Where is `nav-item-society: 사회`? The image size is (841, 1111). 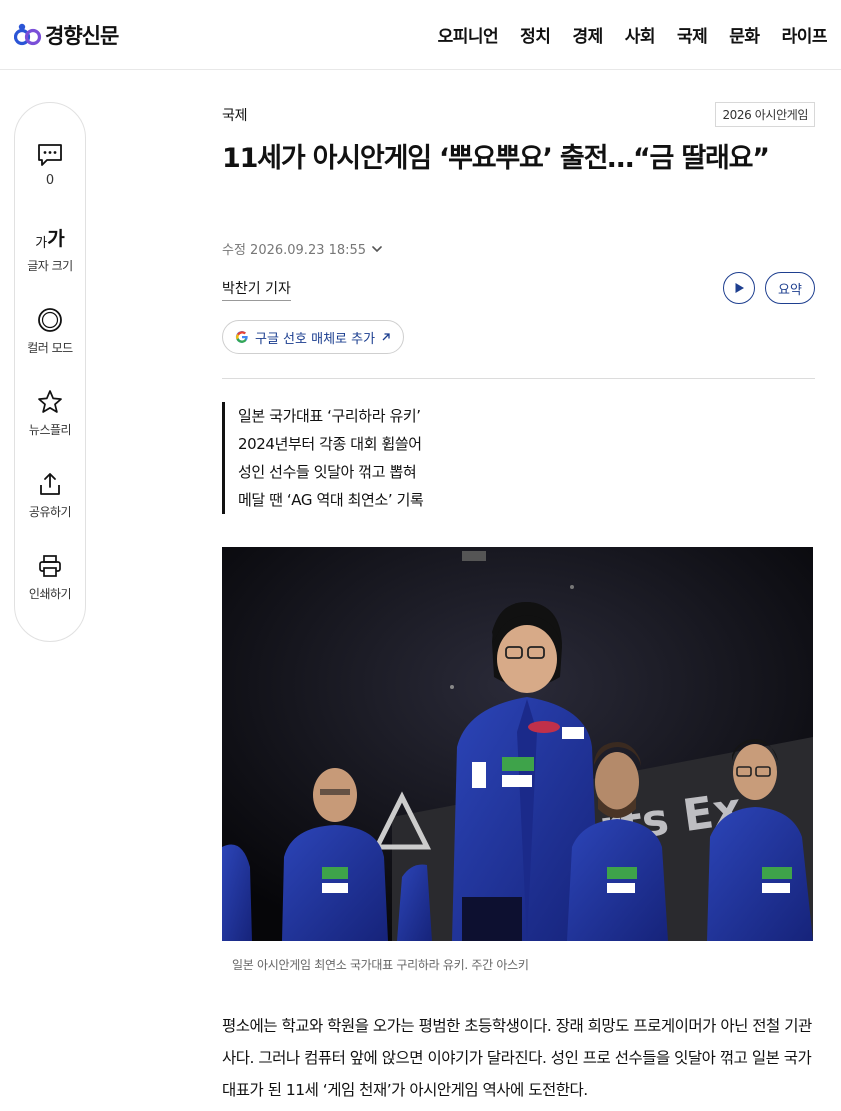 nav-item-society: 사회 is located at coordinates (640, 34).